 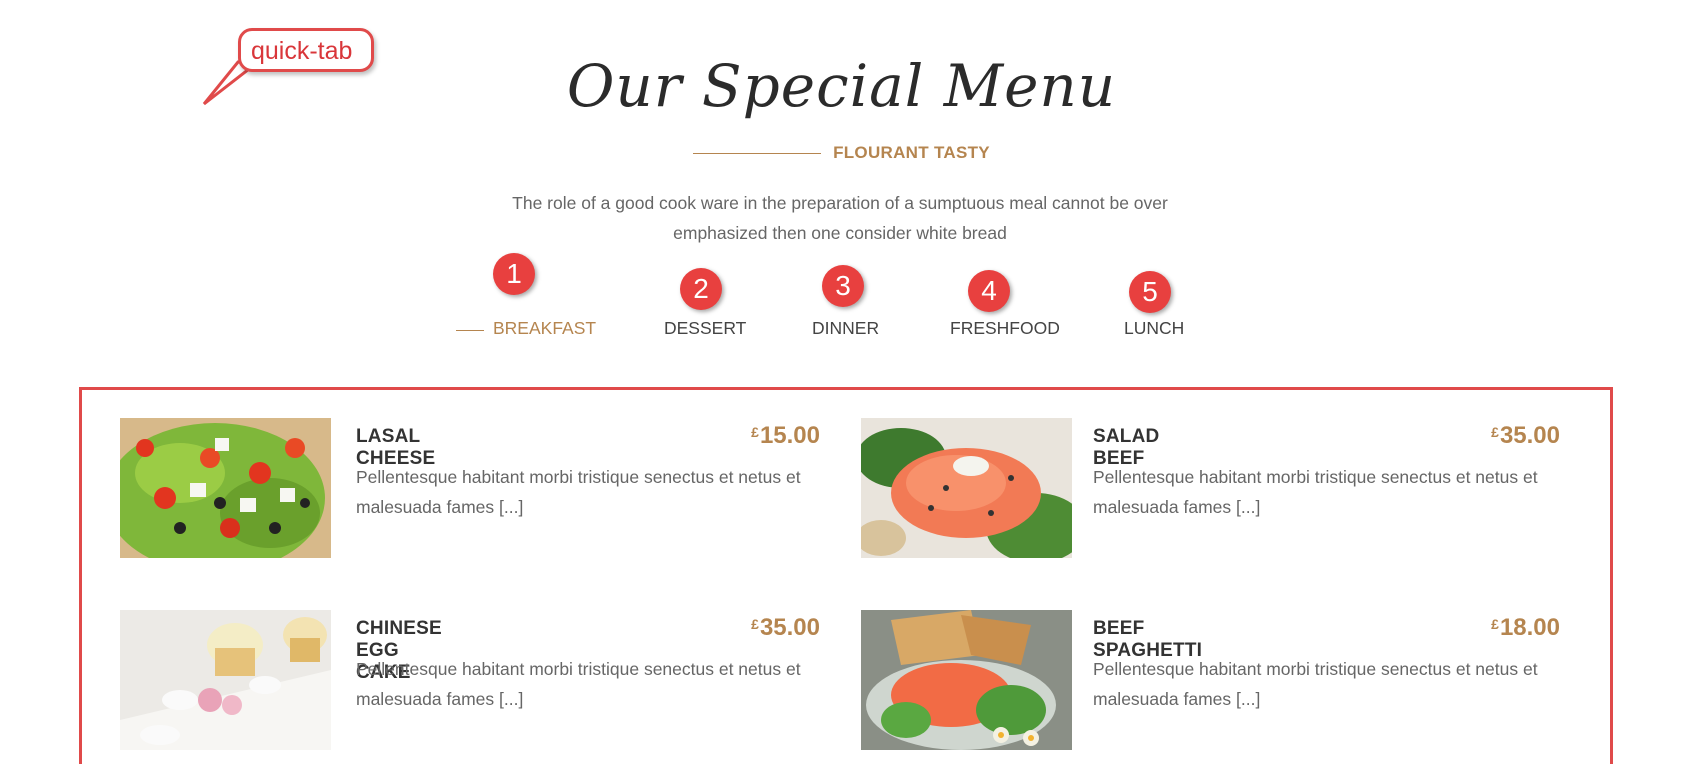 I want to click on annotation-badge-1: 1, so click(x=514, y=274).